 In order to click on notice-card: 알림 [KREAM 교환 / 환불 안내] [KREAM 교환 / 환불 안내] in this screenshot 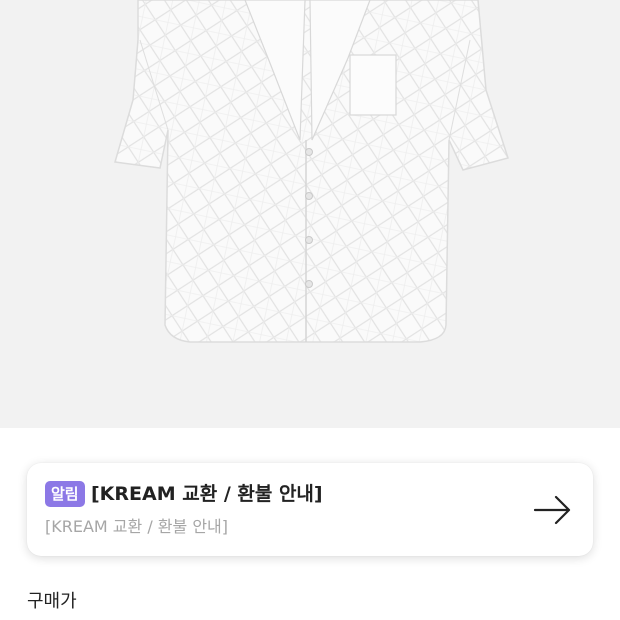, I will do `click(310, 509)`.